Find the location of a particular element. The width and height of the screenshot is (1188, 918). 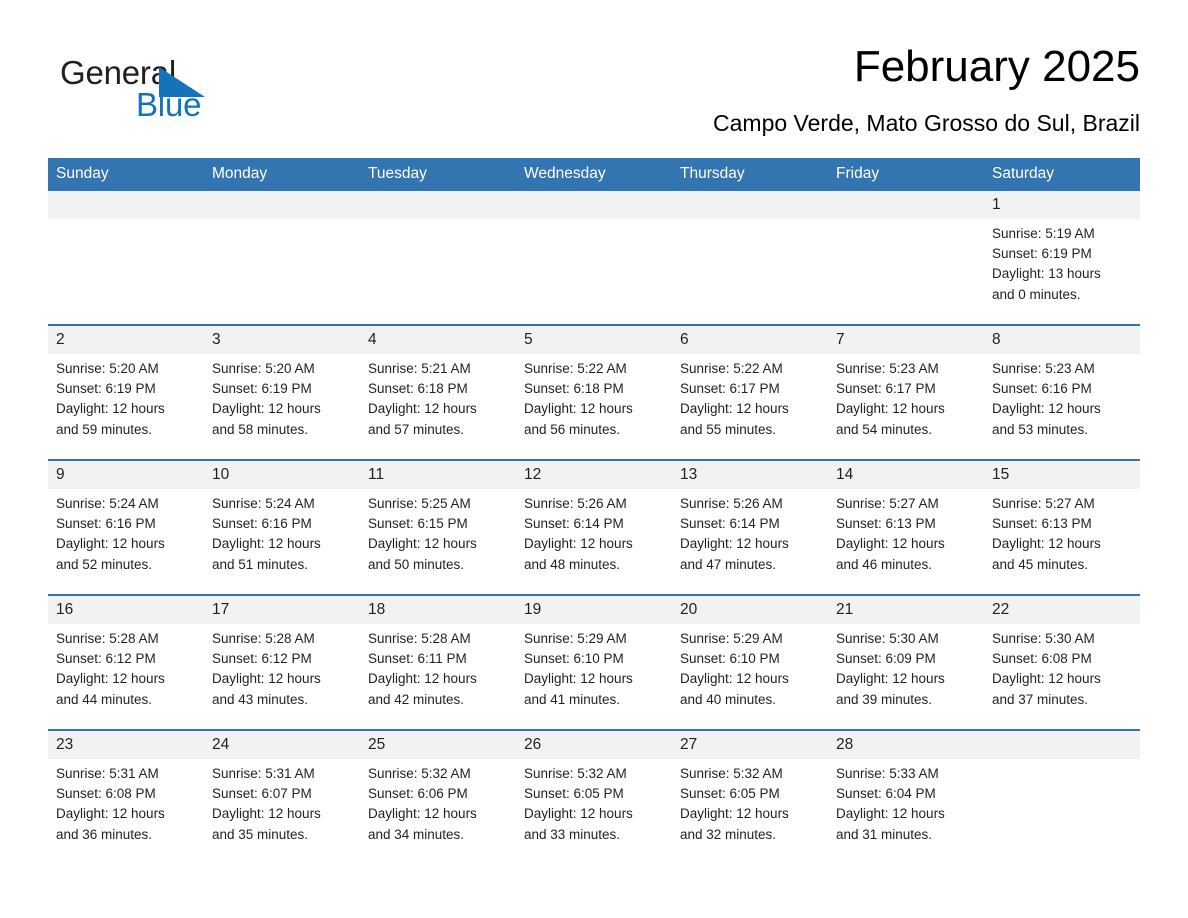

sunrise-time: Sunrise: 5:21 AM is located at coordinates (419, 368).